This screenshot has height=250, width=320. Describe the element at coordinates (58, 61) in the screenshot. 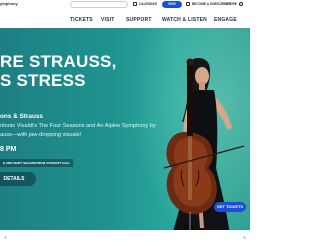

I see `hero-title-line-1: RE STRAUSS,` at that location.